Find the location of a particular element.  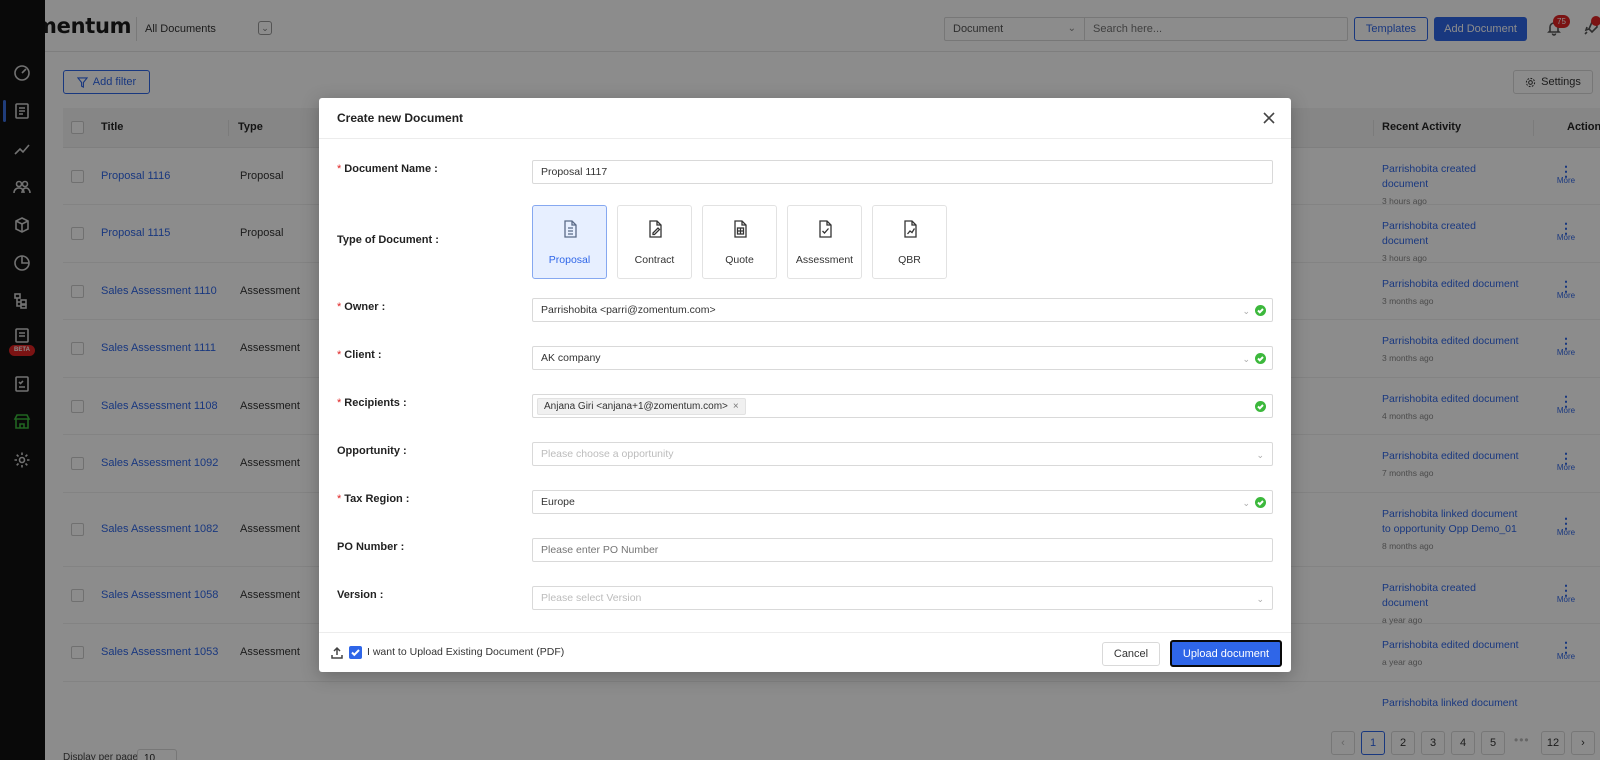

owner-select: Parrishobita <parri@zomentum.com> ⌄ is located at coordinates (902, 310).